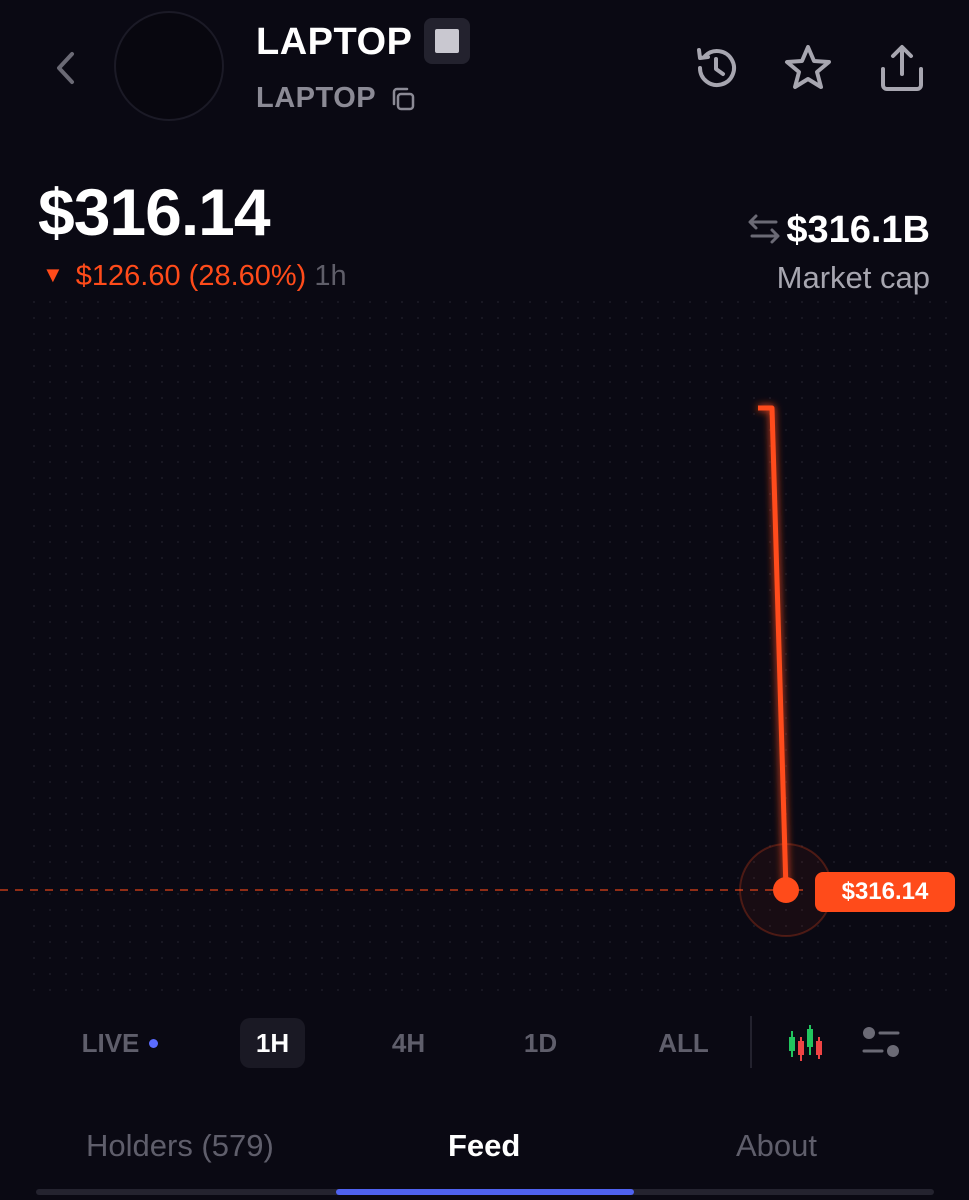  I want to click on down-arrow-icon: ▼, so click(53, 274).